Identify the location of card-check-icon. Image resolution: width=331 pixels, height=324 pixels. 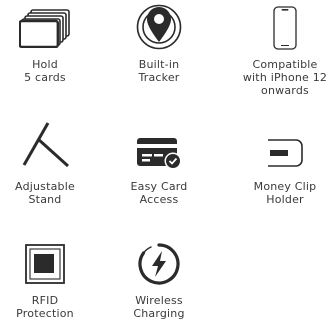
(159, 153).